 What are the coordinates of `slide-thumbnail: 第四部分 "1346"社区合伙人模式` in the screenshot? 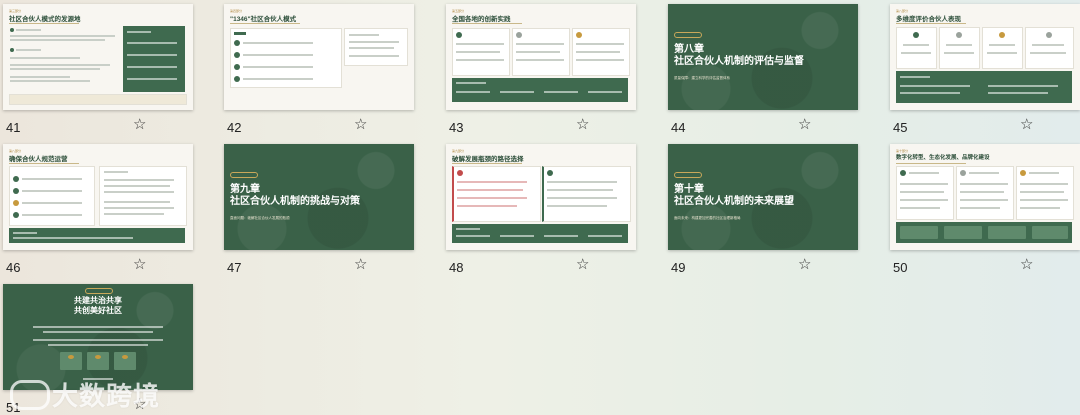 It's located at (319, 57).